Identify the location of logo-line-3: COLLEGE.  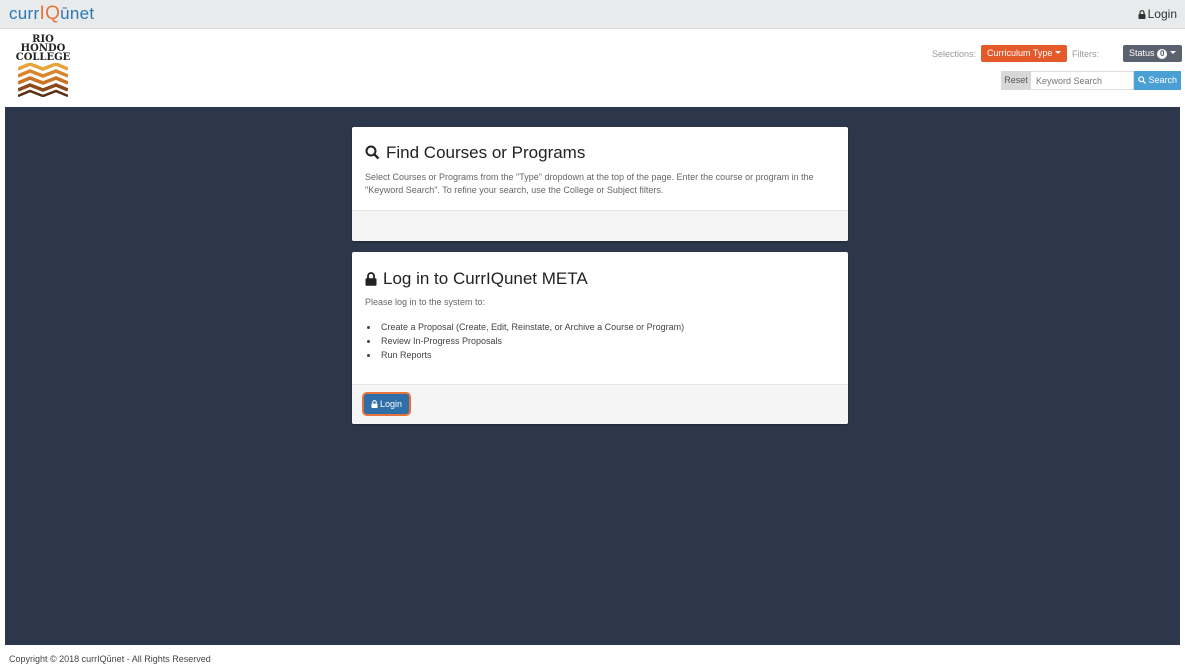
(43, 57).